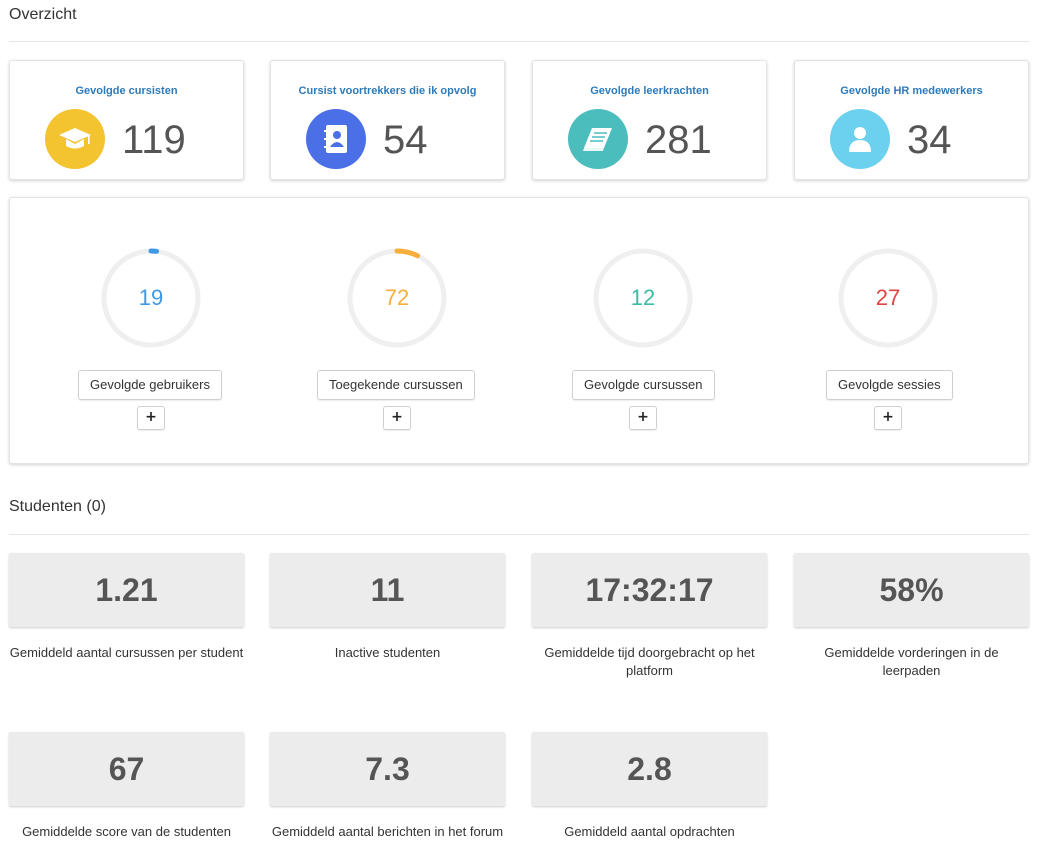 This screenshot has width=1039, height=868. Describe the element at coordinates (929, 140) in the screenshot. I see `stat-card-value: 34` at that location.